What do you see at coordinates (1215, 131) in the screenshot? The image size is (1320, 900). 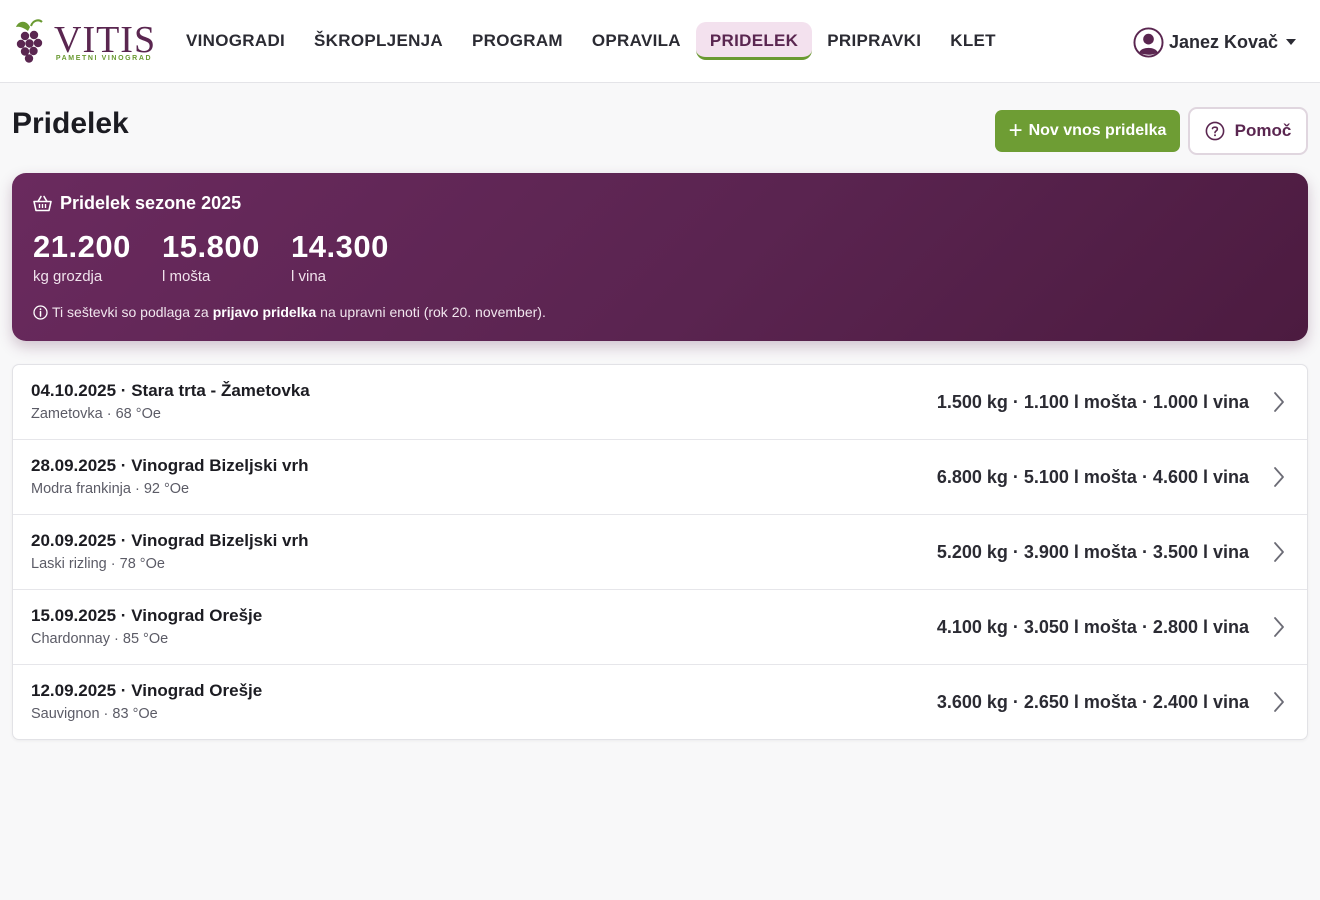 I see `question-circle-icon` at bounding box center [1215, 131].